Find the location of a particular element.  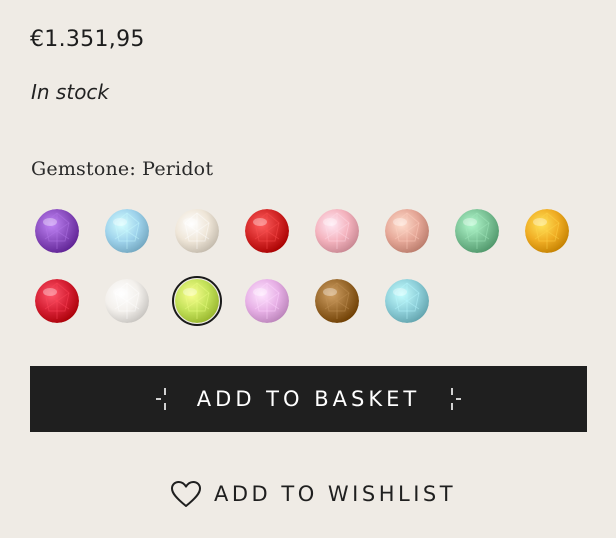

gemstone-swatch-rhodochrosite is located at coordinates (407, 231).